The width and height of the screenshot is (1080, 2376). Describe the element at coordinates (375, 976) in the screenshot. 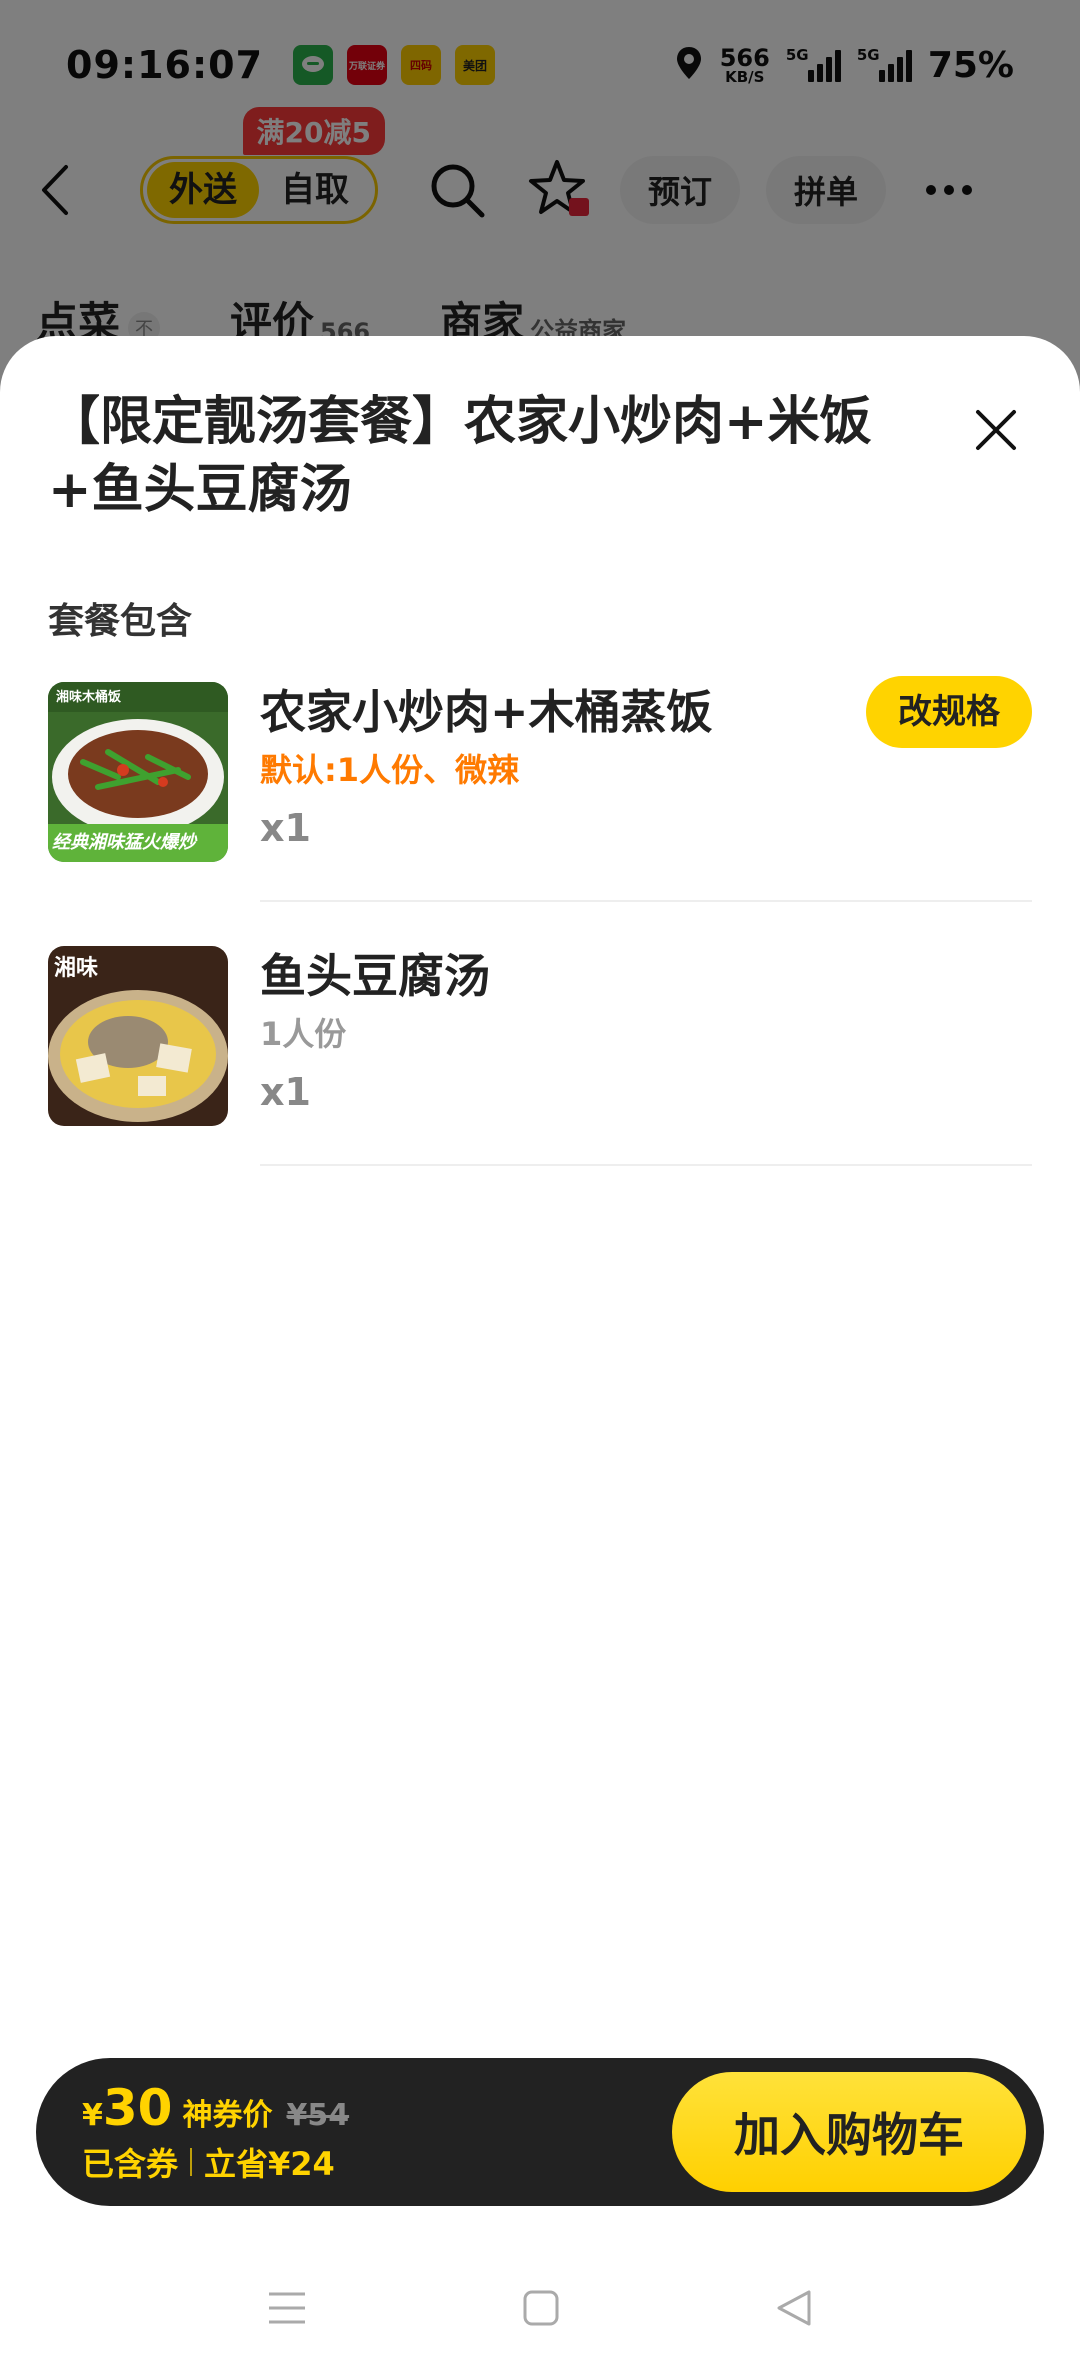

I see `item-name: 鱼头豆腐汤` at that location.